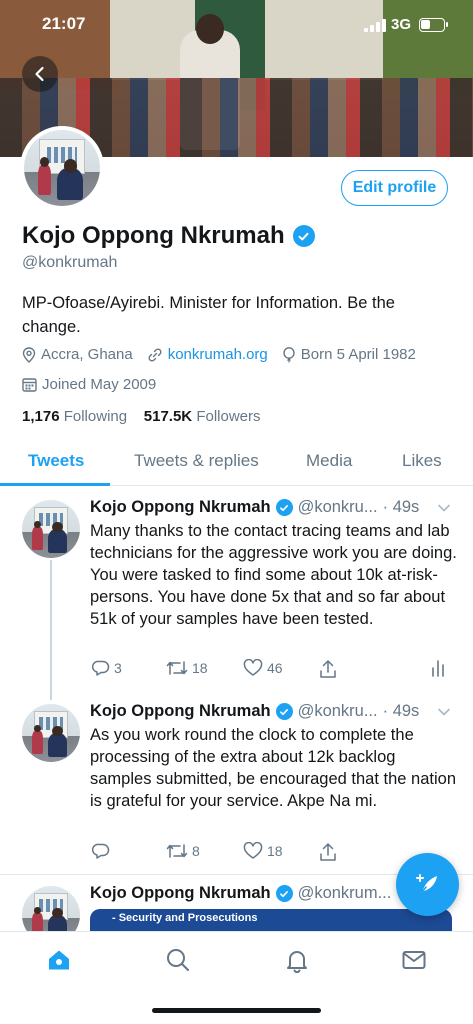 This screenshot has height=1024, width=473. What do you see at coordinates (275, 668) in the screenshot?
I see `like-count: 46` at bounding box center [275, 668].